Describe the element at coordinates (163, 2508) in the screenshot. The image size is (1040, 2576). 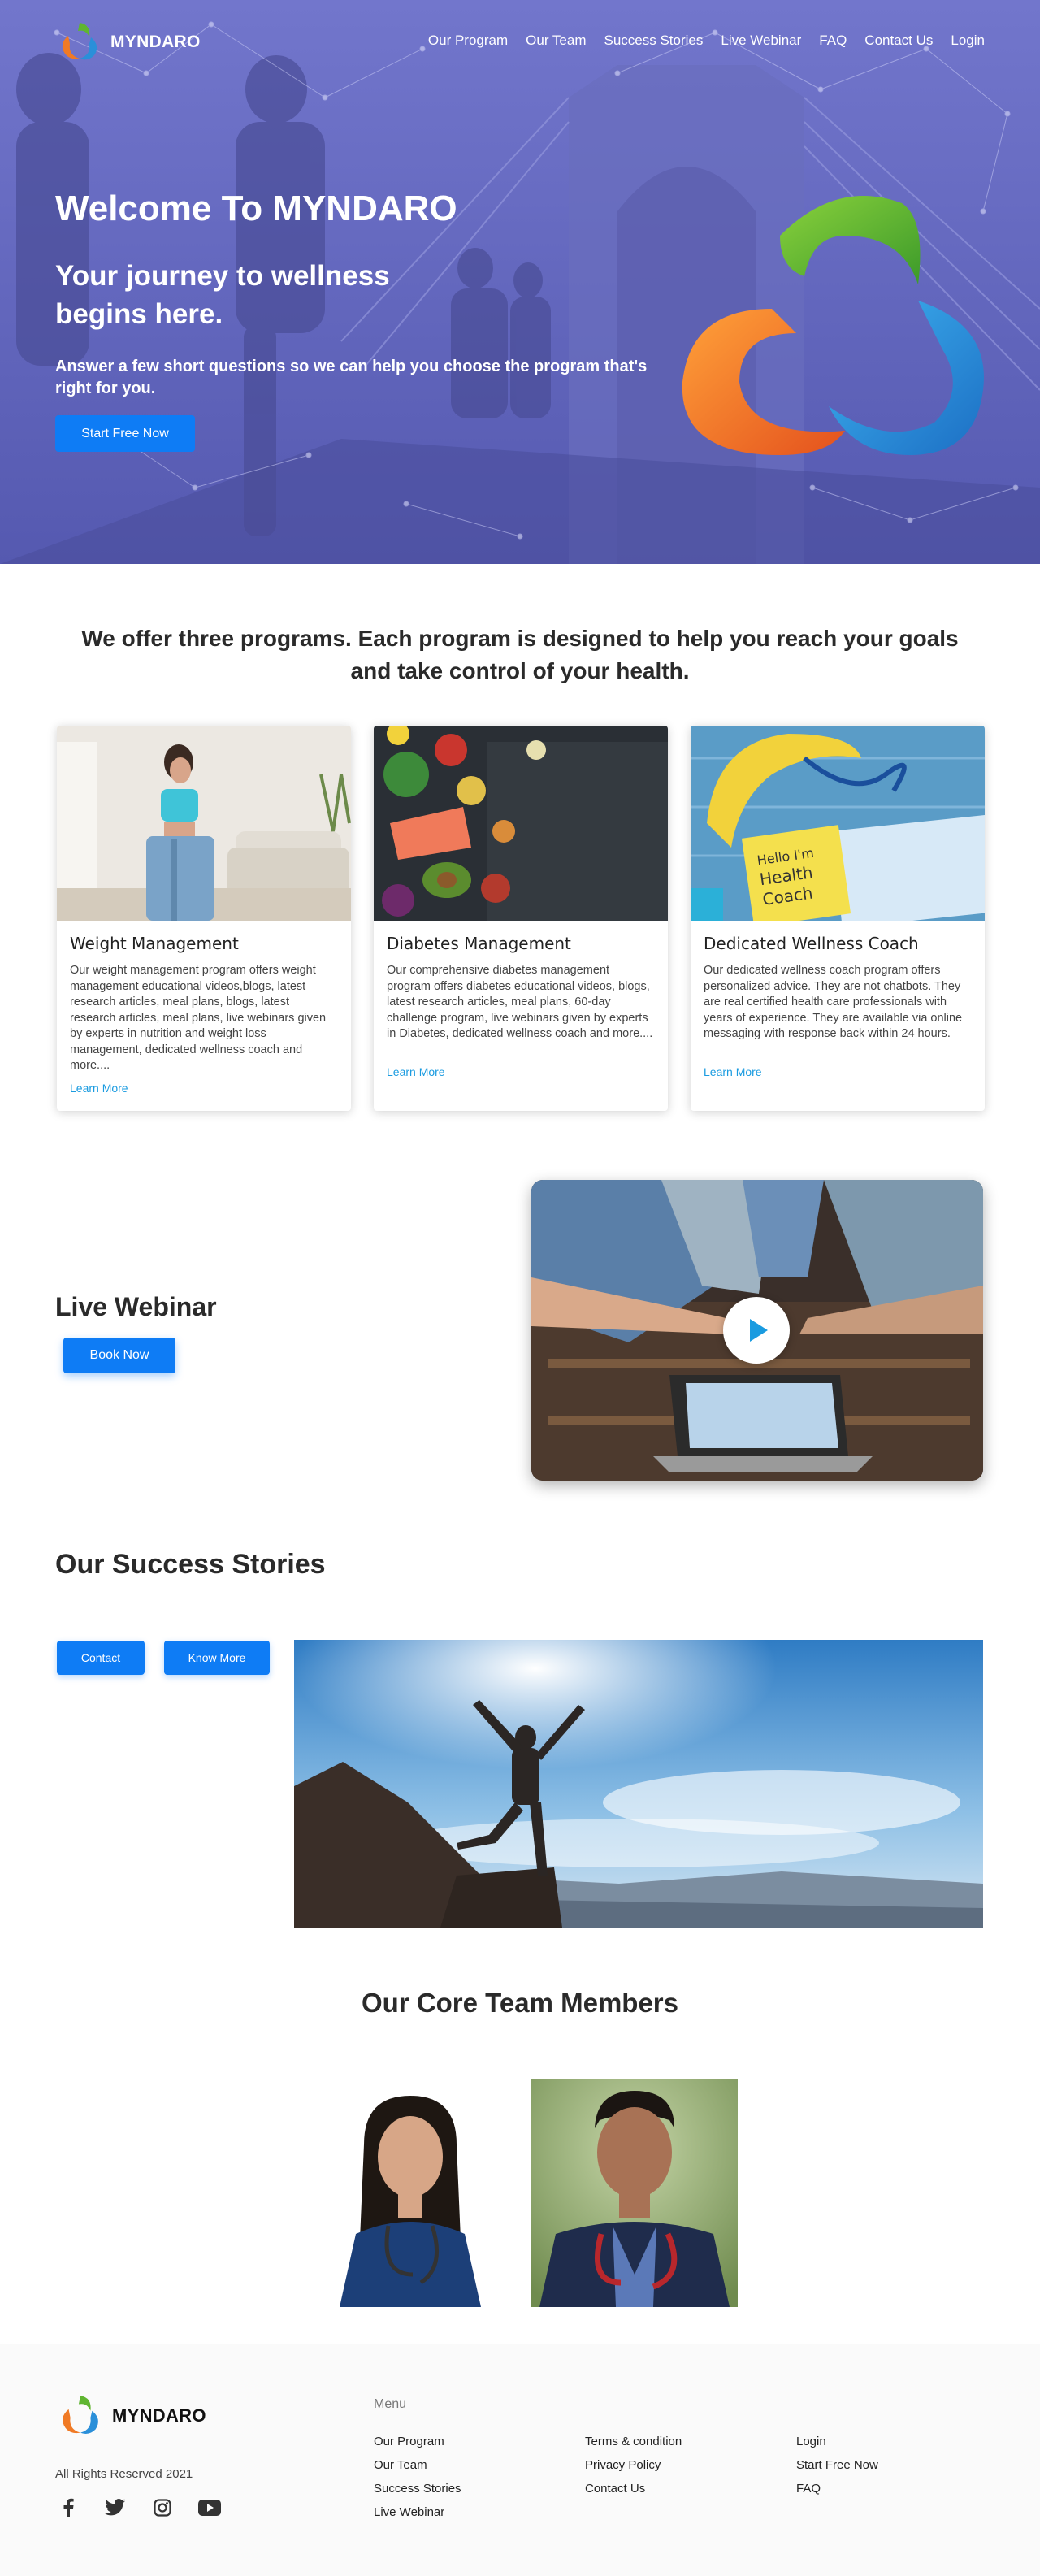
I see `instagram-icon` at that location.